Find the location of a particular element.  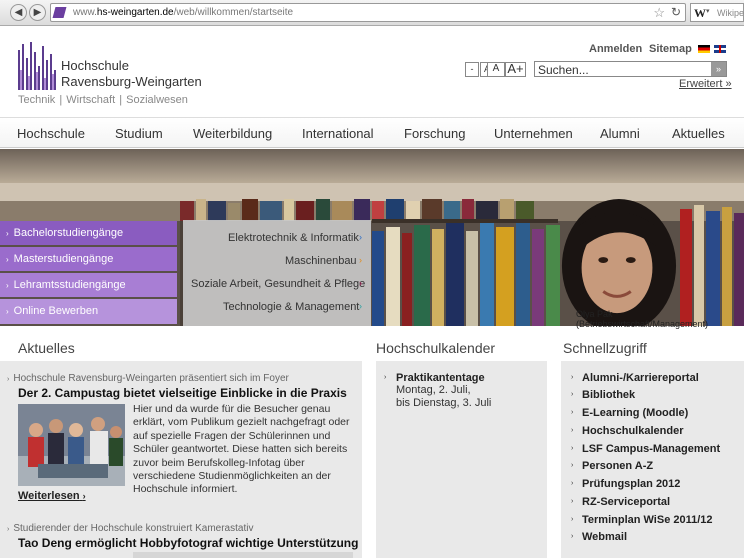

browser-search-box: W ▾ Wikiped is located at coordinates (717, 12).